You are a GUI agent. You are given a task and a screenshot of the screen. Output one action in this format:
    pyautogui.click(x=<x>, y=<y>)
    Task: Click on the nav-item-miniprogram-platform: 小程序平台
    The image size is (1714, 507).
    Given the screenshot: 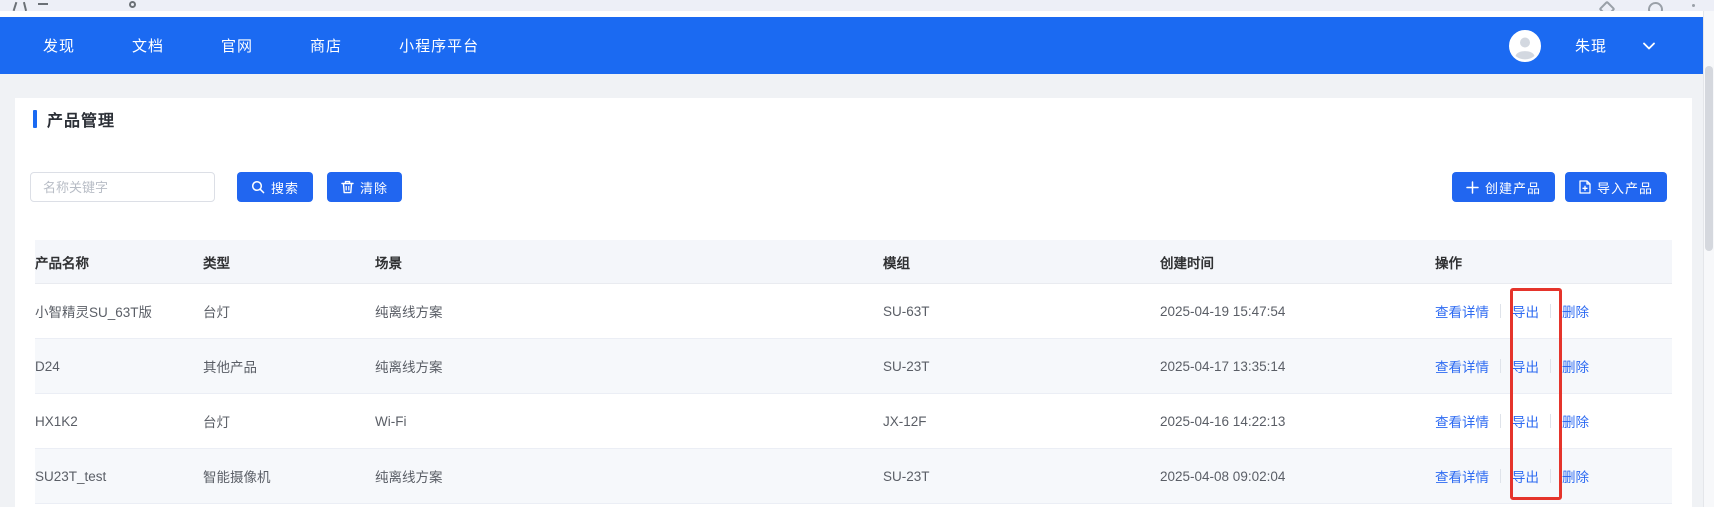 What is the action you would take?
    pyautogui.click(x=439, y=45)
    